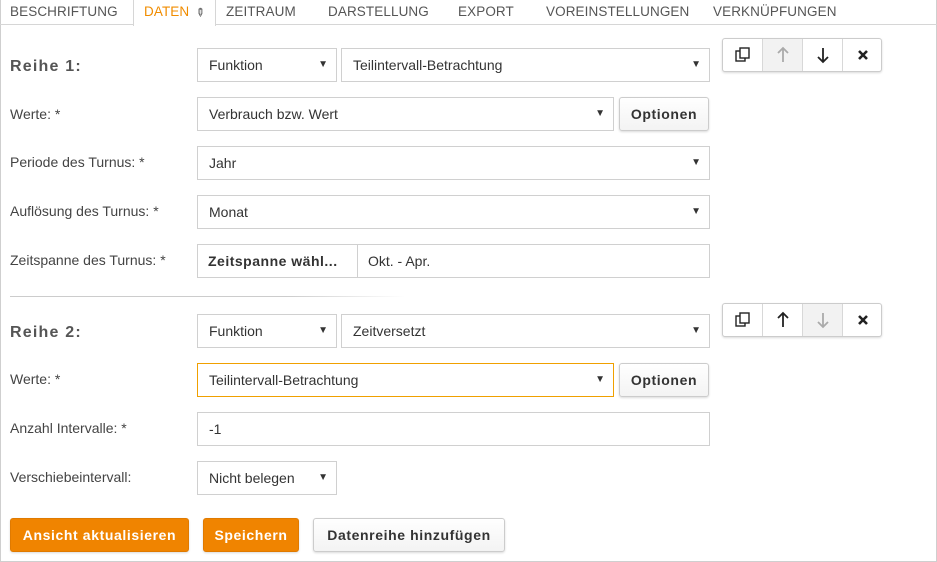  I want to click on pin-icon: ✎, so click(200, 13).